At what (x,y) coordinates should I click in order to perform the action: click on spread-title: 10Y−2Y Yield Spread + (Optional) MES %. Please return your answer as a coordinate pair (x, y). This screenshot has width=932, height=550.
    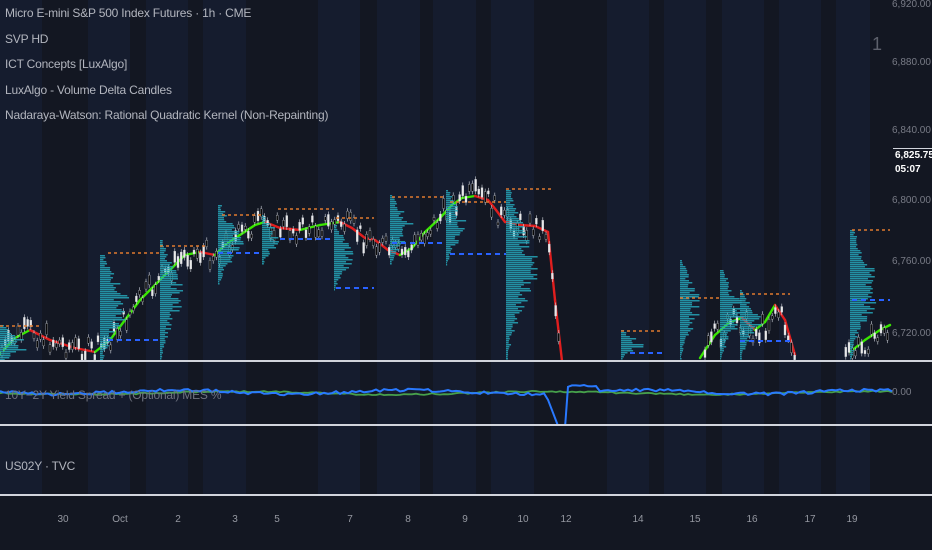
    Looking at the image, I should click on (113, 395).